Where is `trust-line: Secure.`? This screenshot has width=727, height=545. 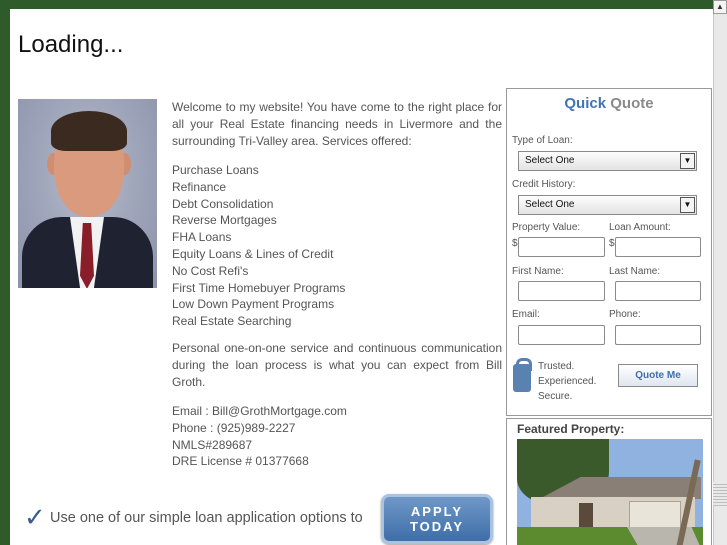
trust-line: Secure. is located at coordinates (555, 396).